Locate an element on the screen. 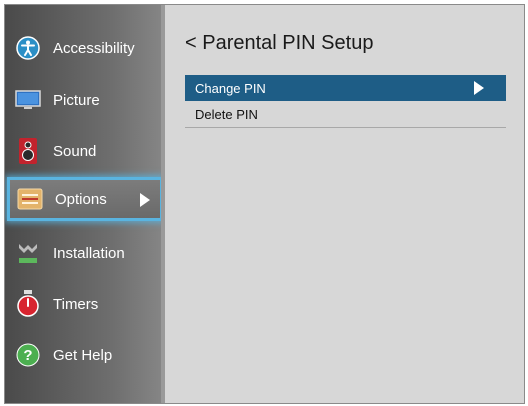 Image resolution: width=528 pixels, height=406 pixels. sidebar-item-options: Options is located at coordinates (85, 199).